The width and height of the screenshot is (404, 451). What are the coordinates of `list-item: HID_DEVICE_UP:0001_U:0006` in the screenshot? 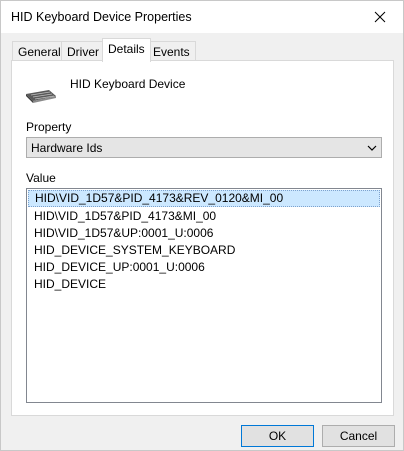 It's located at (204, 267).